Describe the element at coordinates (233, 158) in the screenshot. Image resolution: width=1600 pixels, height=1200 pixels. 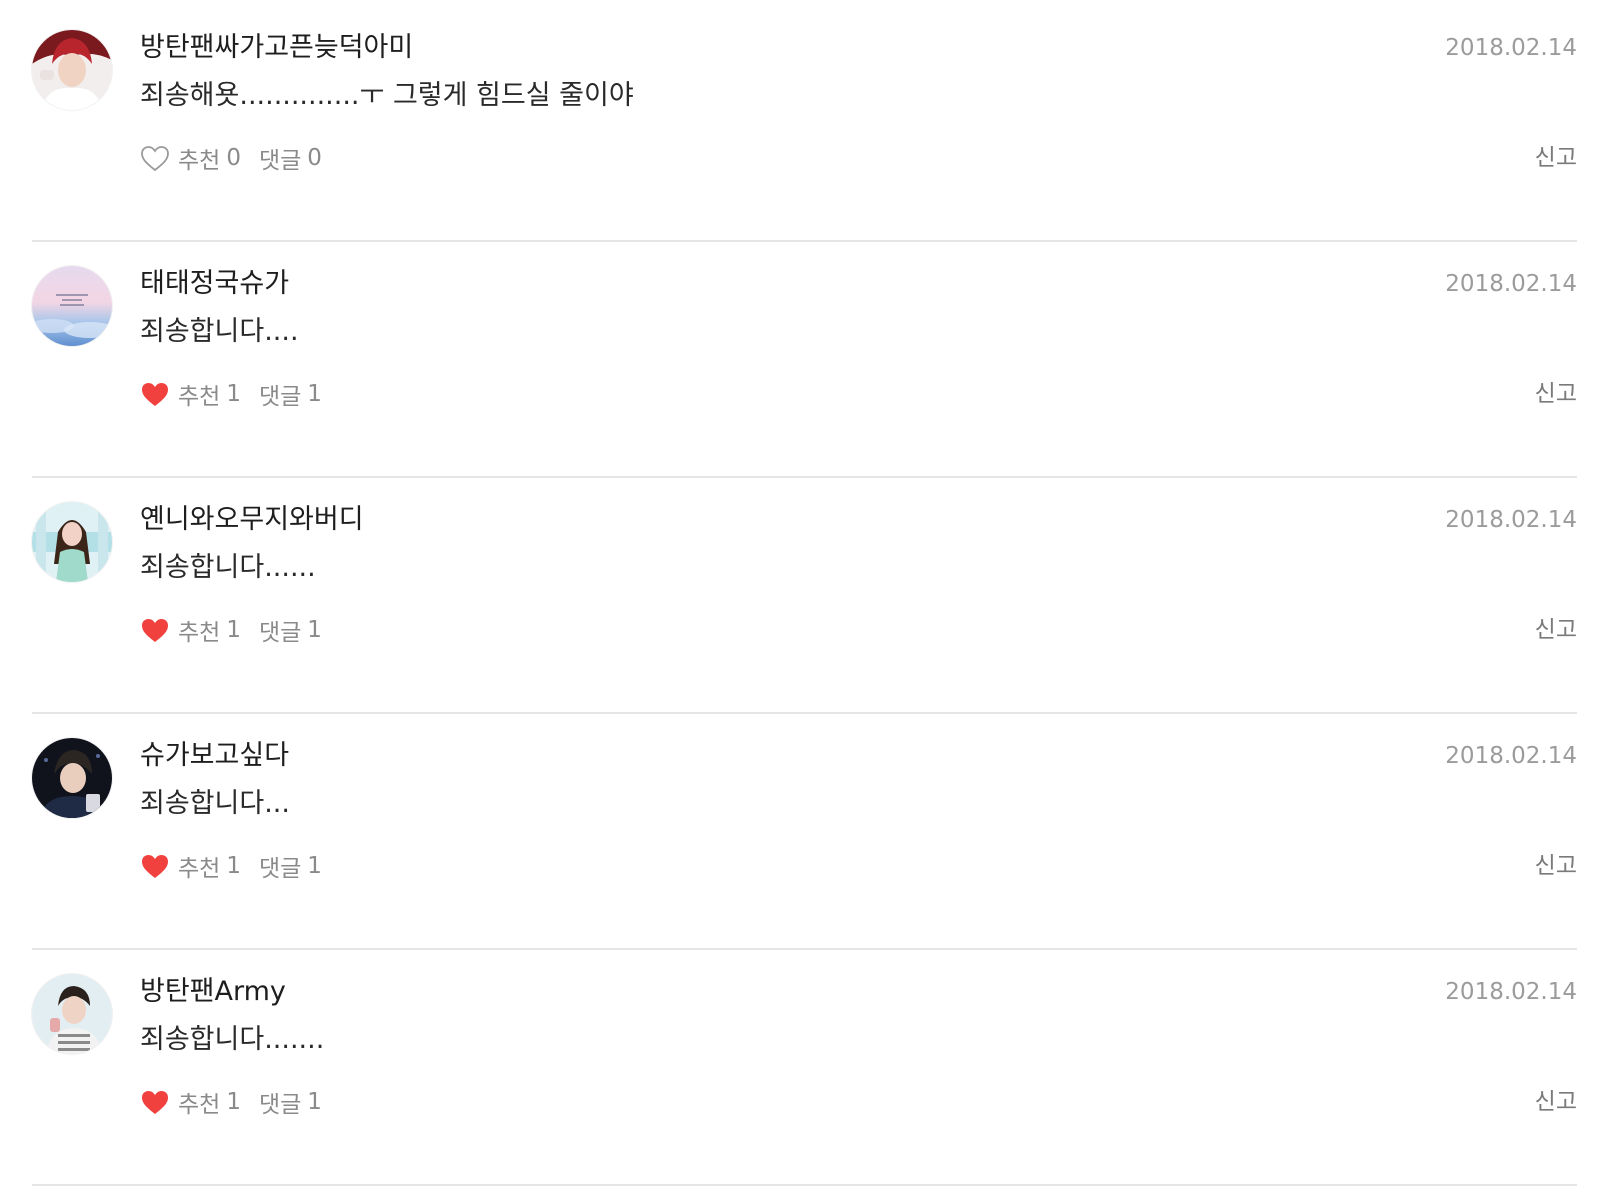
I see `like-count: 0` at that location.